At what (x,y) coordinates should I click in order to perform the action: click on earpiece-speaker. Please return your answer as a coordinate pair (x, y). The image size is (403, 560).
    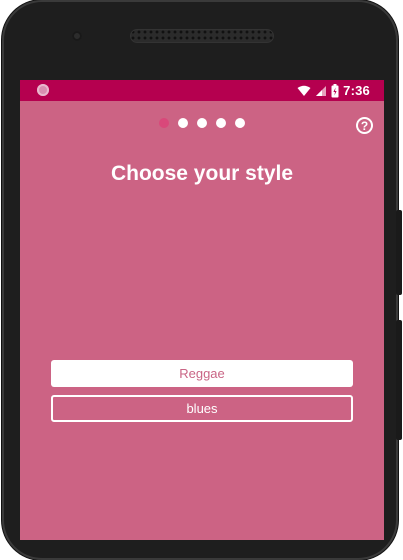
    Looking at the image, I should click on (202, 36).